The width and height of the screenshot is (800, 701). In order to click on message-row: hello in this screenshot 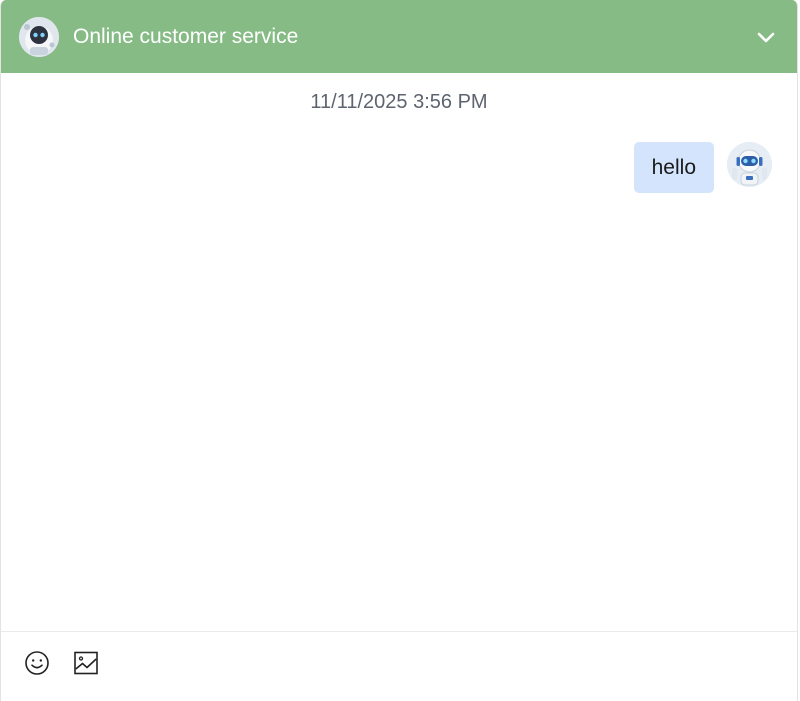, I will do `click(702, 167)`.